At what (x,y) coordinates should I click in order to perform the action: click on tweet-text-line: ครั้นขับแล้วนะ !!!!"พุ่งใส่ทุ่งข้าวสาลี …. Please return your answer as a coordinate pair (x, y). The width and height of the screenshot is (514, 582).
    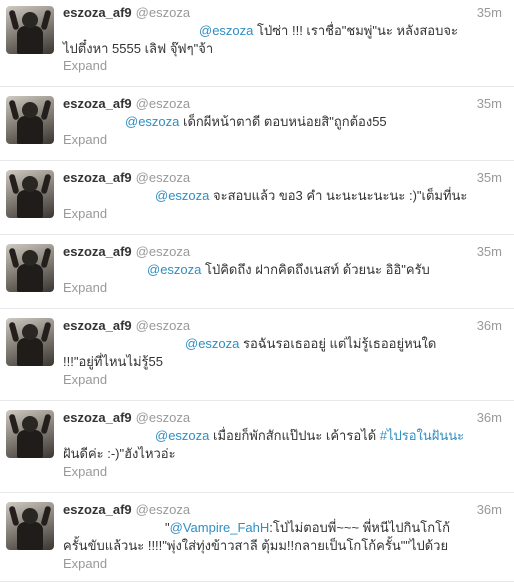
    Looking at the image, I should click on (273, 546).